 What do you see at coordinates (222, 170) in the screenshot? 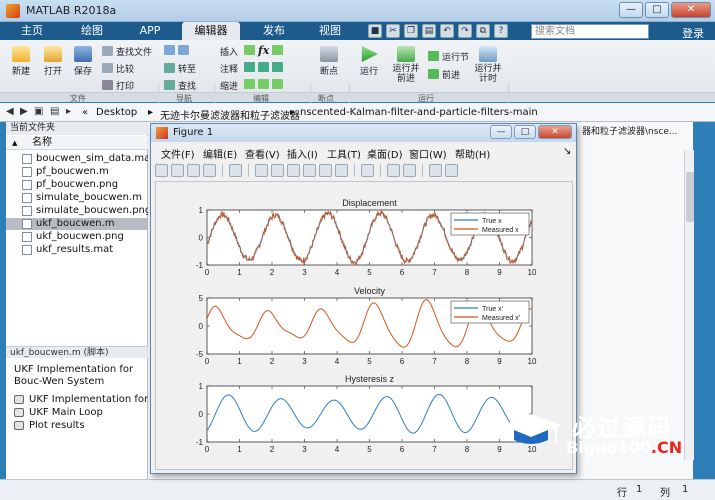
I see `toolbar-separator` at bounding box center [222, 170].